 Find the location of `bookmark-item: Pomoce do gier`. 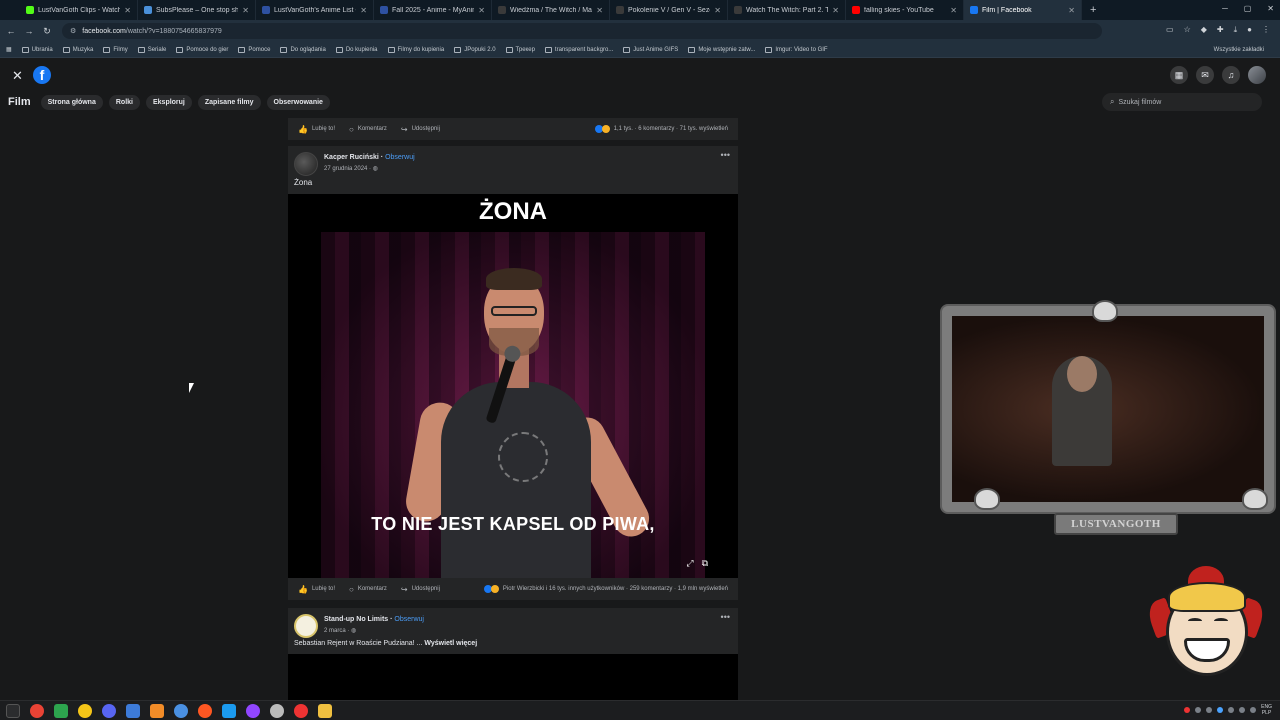

bookmark-item: Pomoce do gier is located at coordinates (202, 49).